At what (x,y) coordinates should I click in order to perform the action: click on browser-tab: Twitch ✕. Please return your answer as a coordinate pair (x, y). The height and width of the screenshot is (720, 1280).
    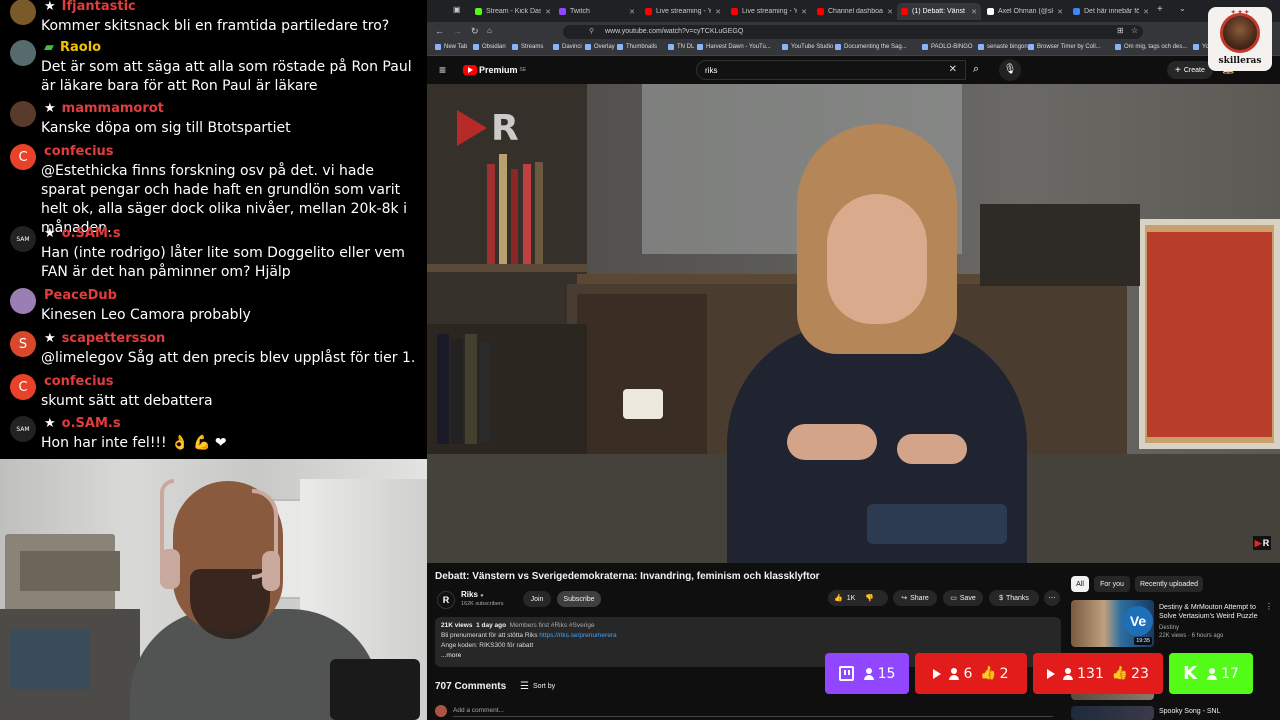
    Looking at the image, I should click on (597, 11).